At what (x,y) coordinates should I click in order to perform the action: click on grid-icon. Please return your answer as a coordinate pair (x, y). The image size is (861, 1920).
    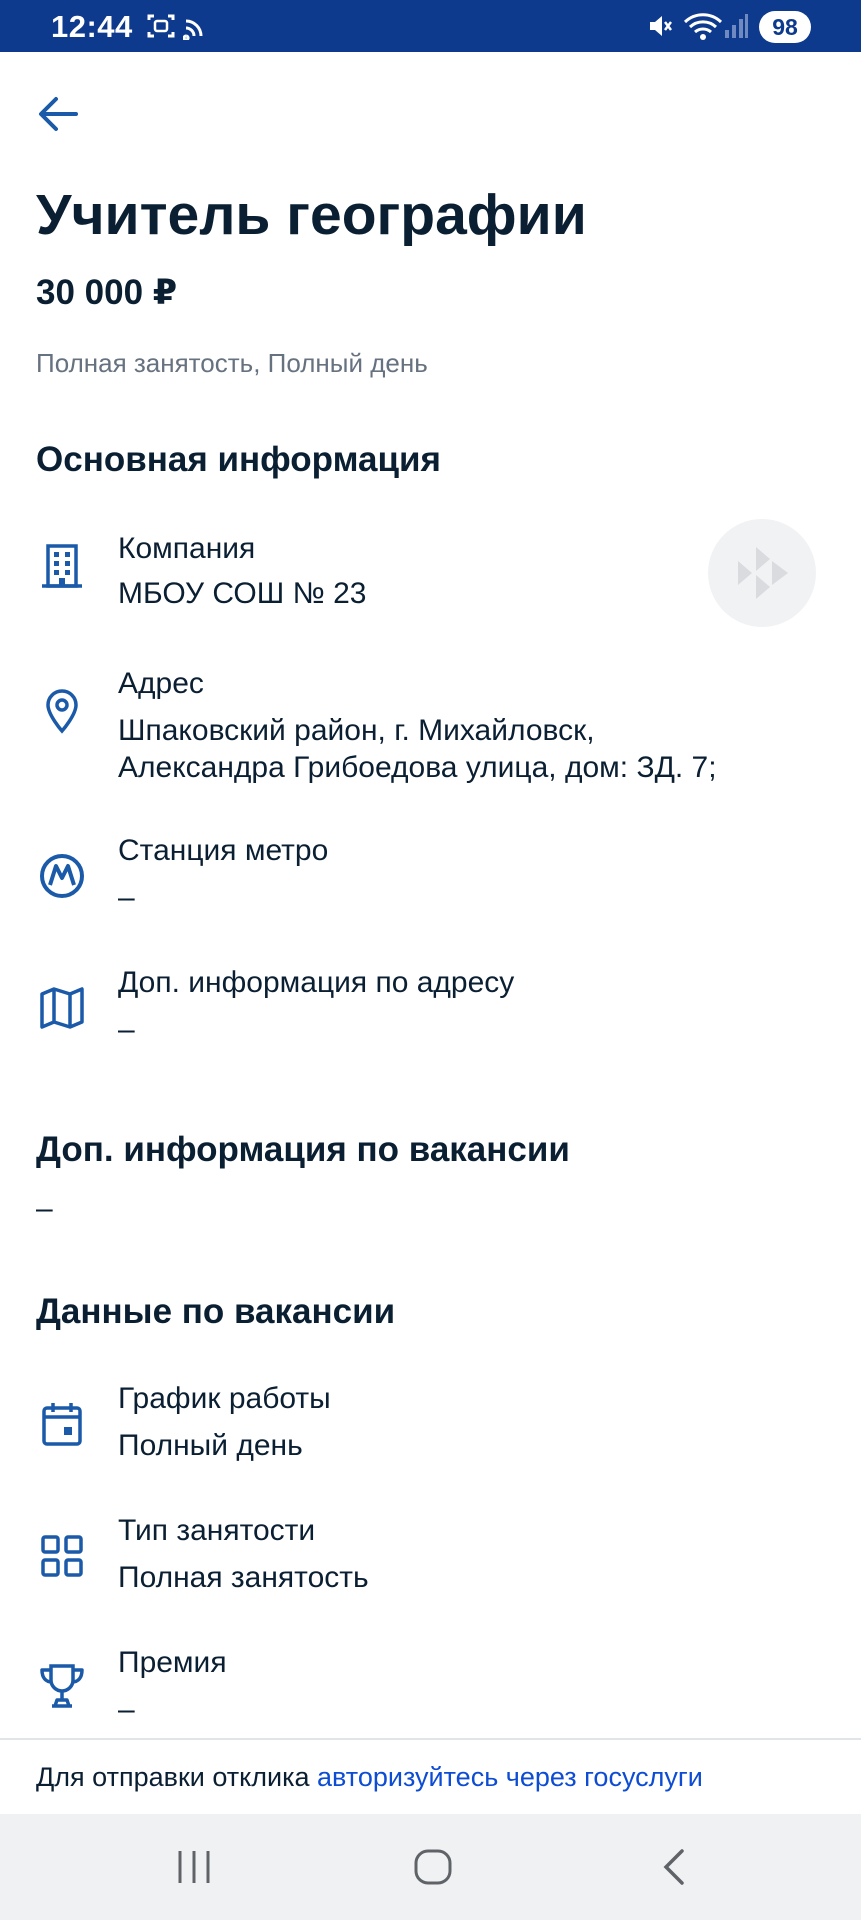
    Looking at the image, I should click on (62, 1556).